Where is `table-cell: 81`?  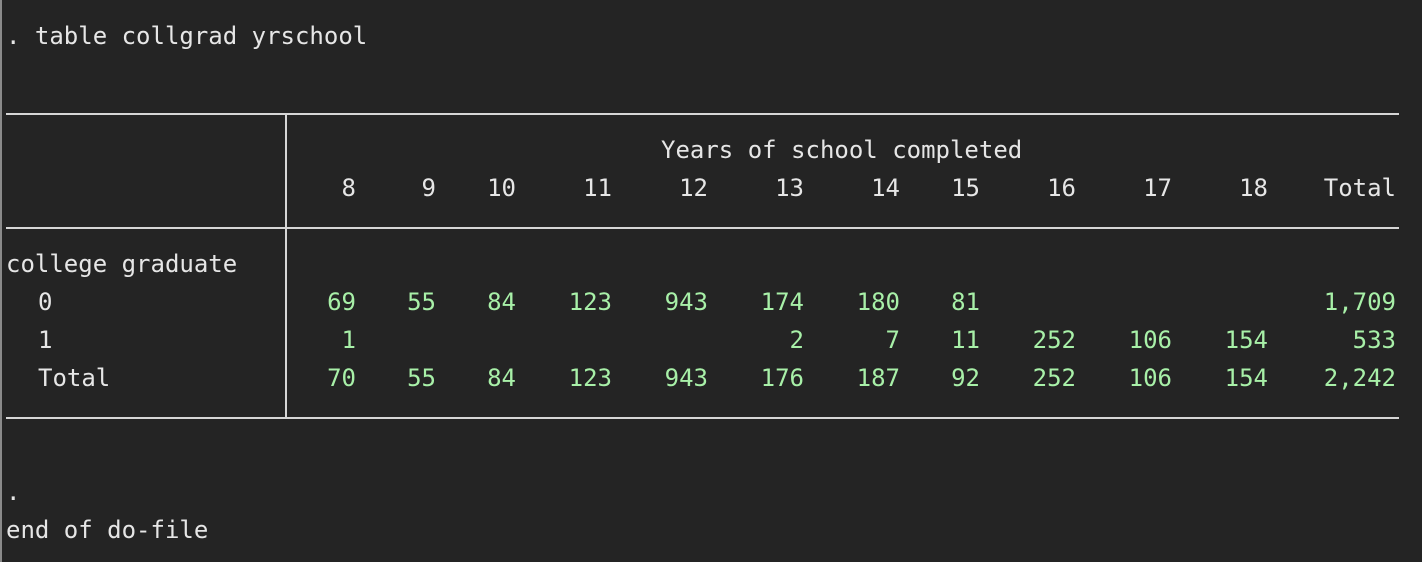
table-cell: 81 is located at coordinates (965, 302).